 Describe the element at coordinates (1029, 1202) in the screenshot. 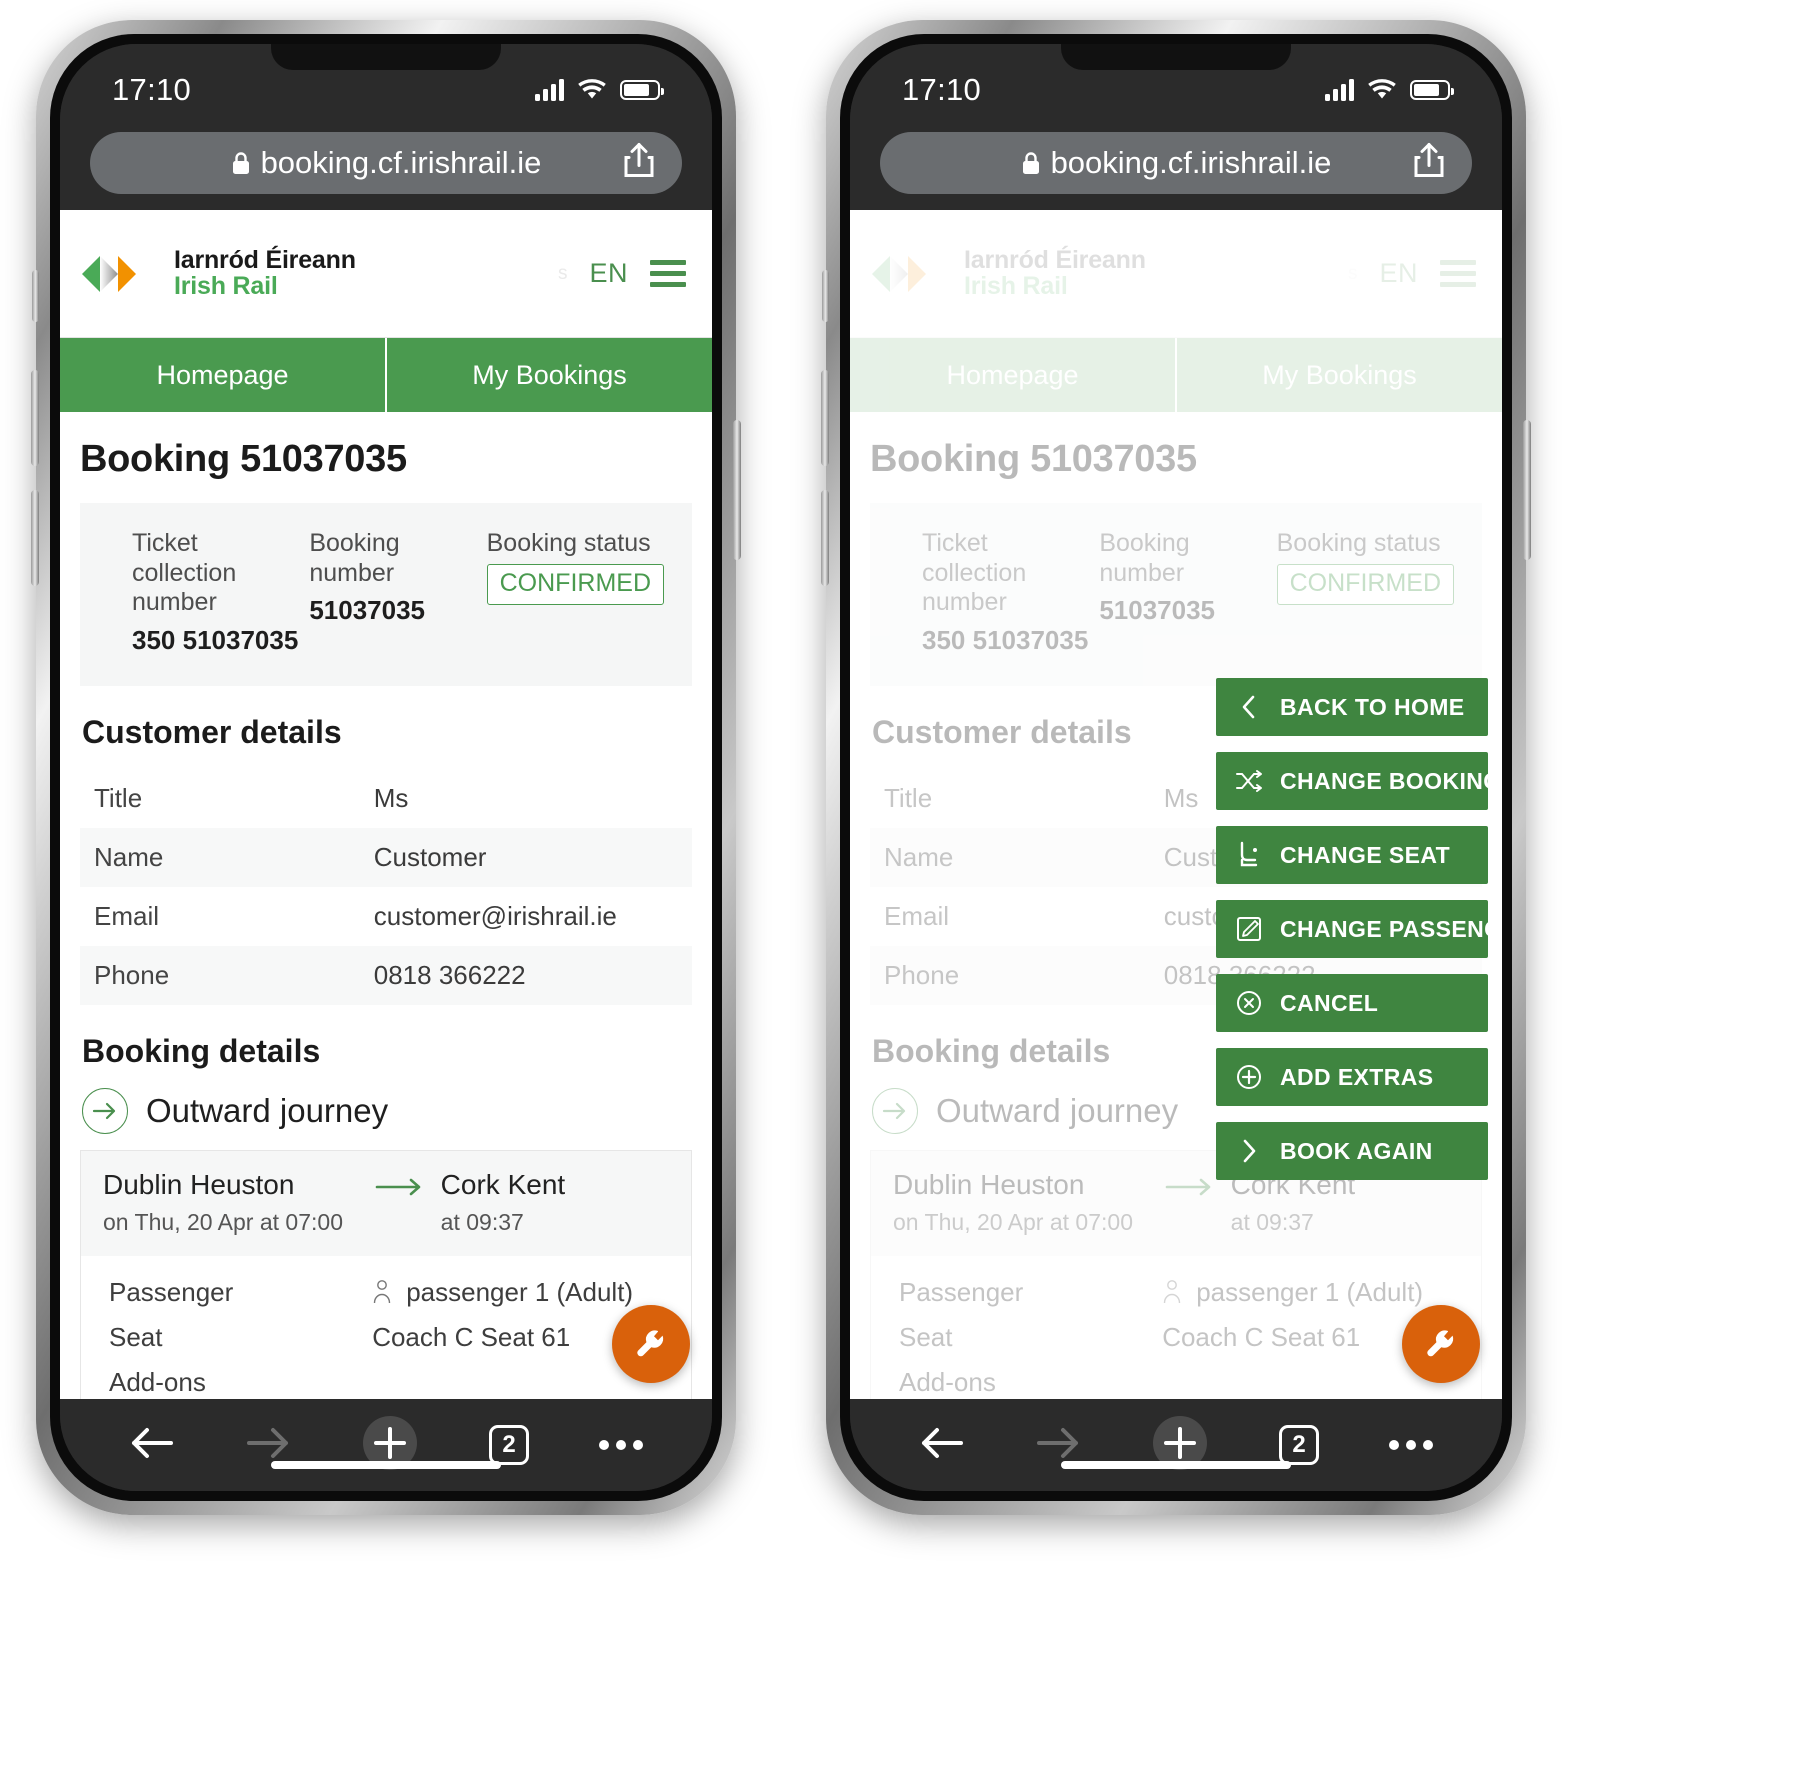

I see `journey-origin: Dublin Heuston on Thu, 20 Apr at 07:00` at that location.